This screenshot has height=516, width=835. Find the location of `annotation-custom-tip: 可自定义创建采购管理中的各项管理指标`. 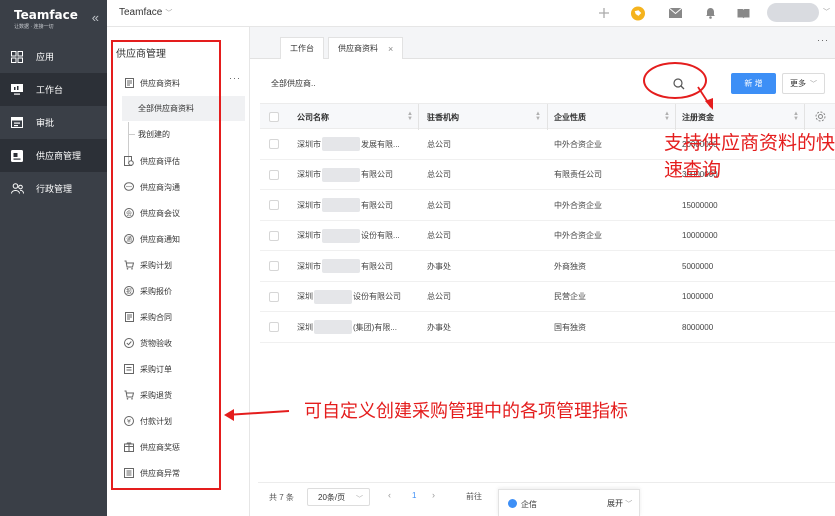

annotation-custom-tip: 可自定义创建采购管理中的各项管理指标 is located at coordinates (466, 411).